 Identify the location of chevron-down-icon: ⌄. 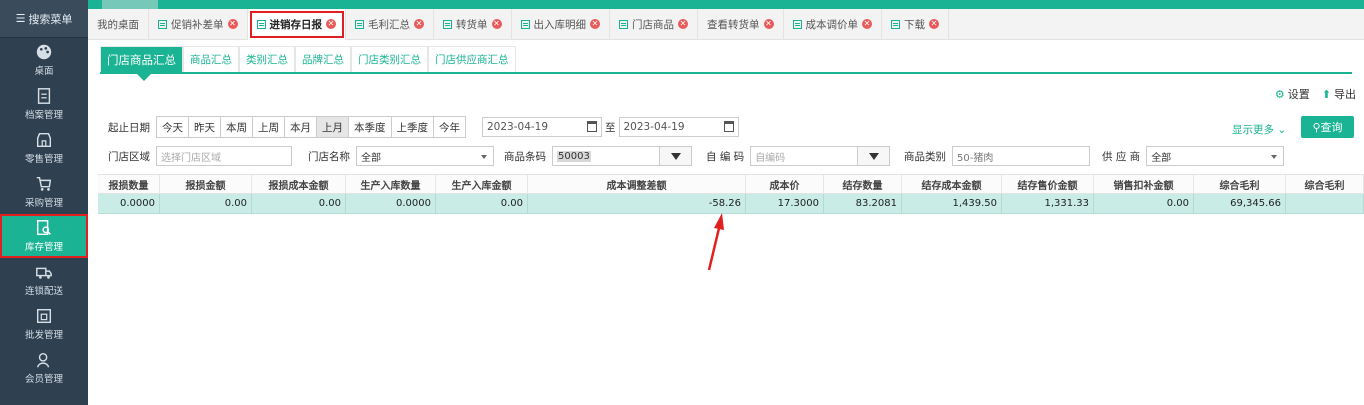
(1282, 130).